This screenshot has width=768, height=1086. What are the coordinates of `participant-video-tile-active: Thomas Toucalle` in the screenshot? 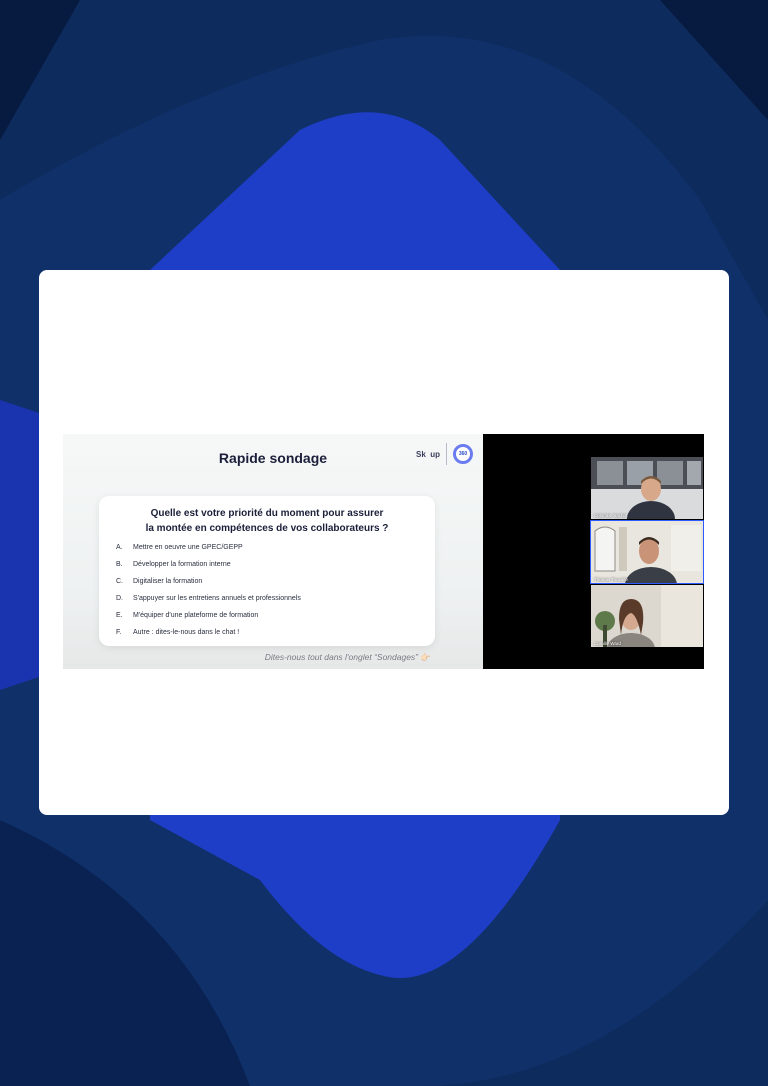 It's located at (647, 552).